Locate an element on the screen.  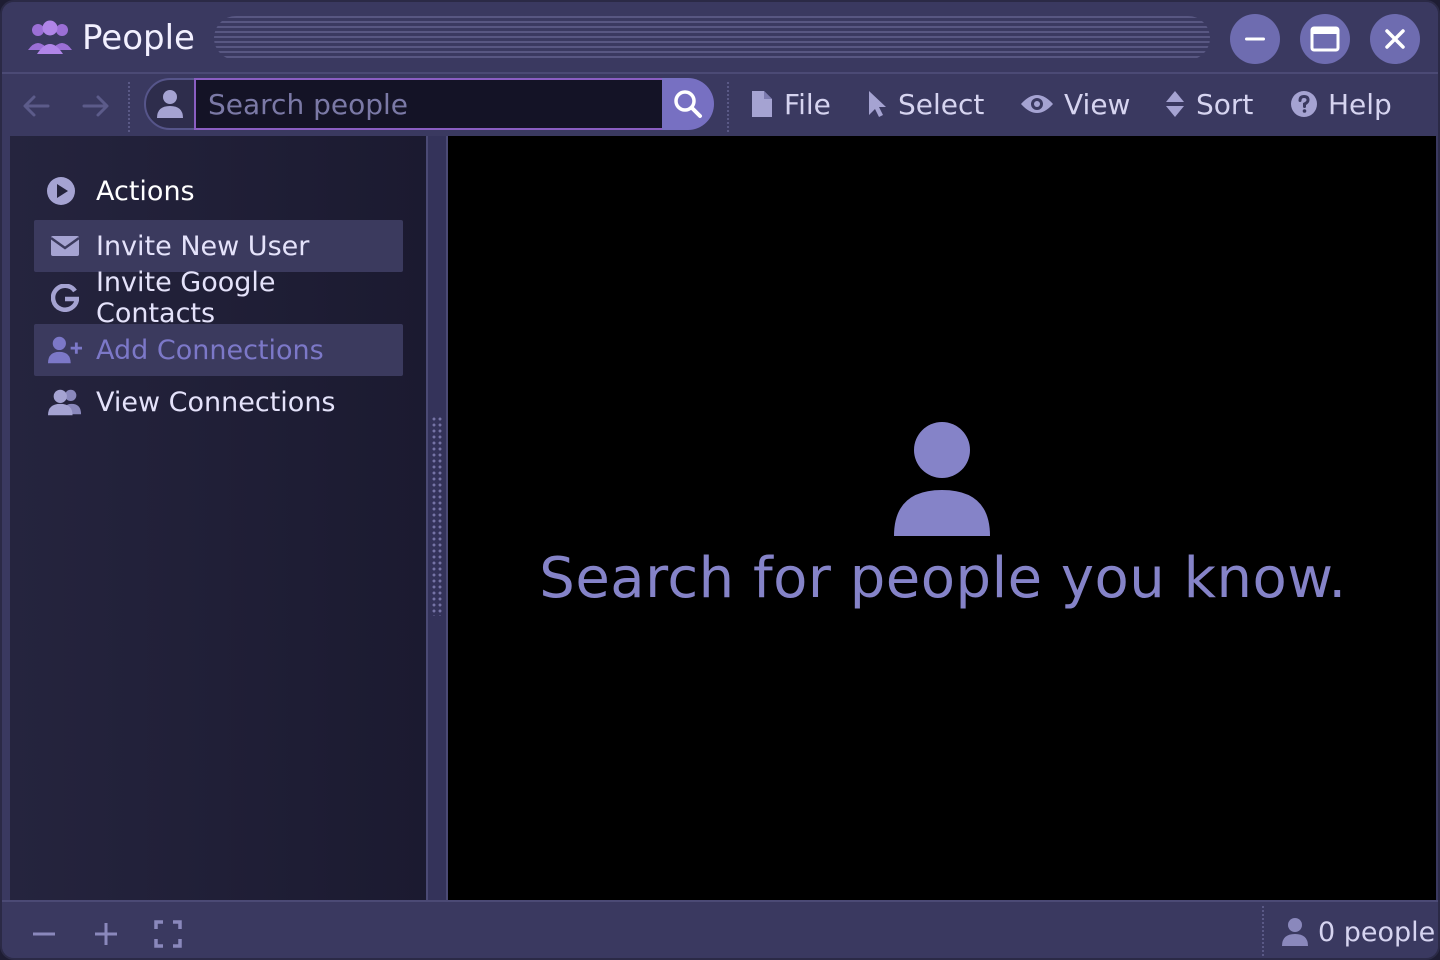
envelope-icon is located at coordinates (65, 246).